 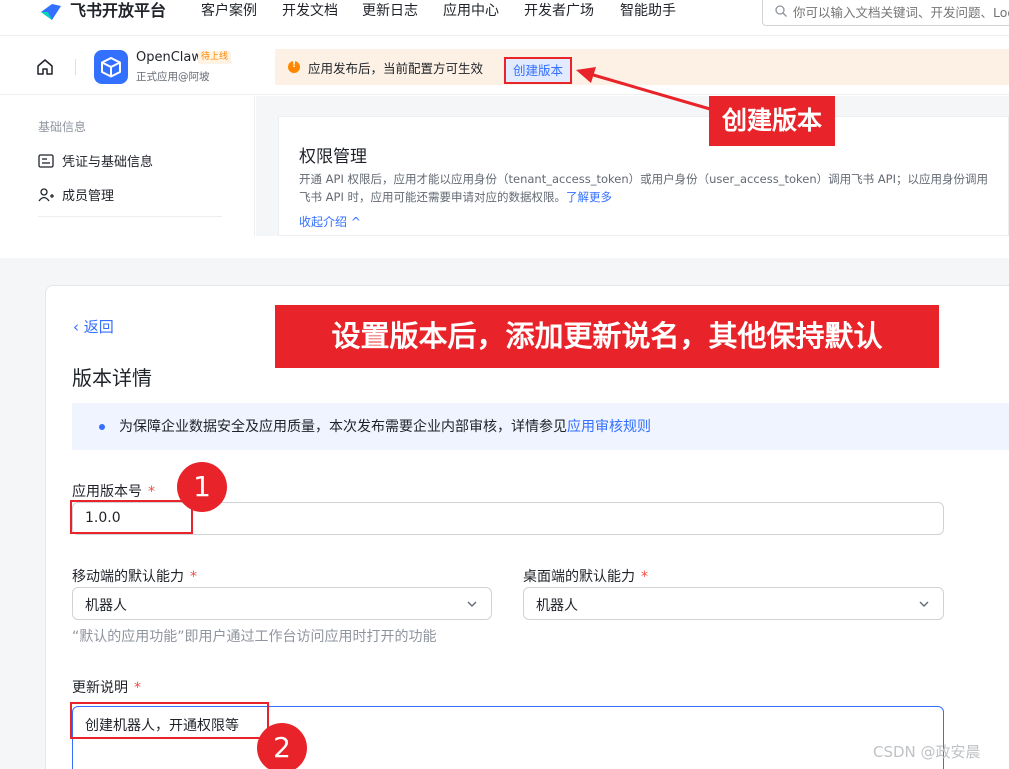 I want to click on desktop-capability-select: 机器人, so click(x=733, y=603).